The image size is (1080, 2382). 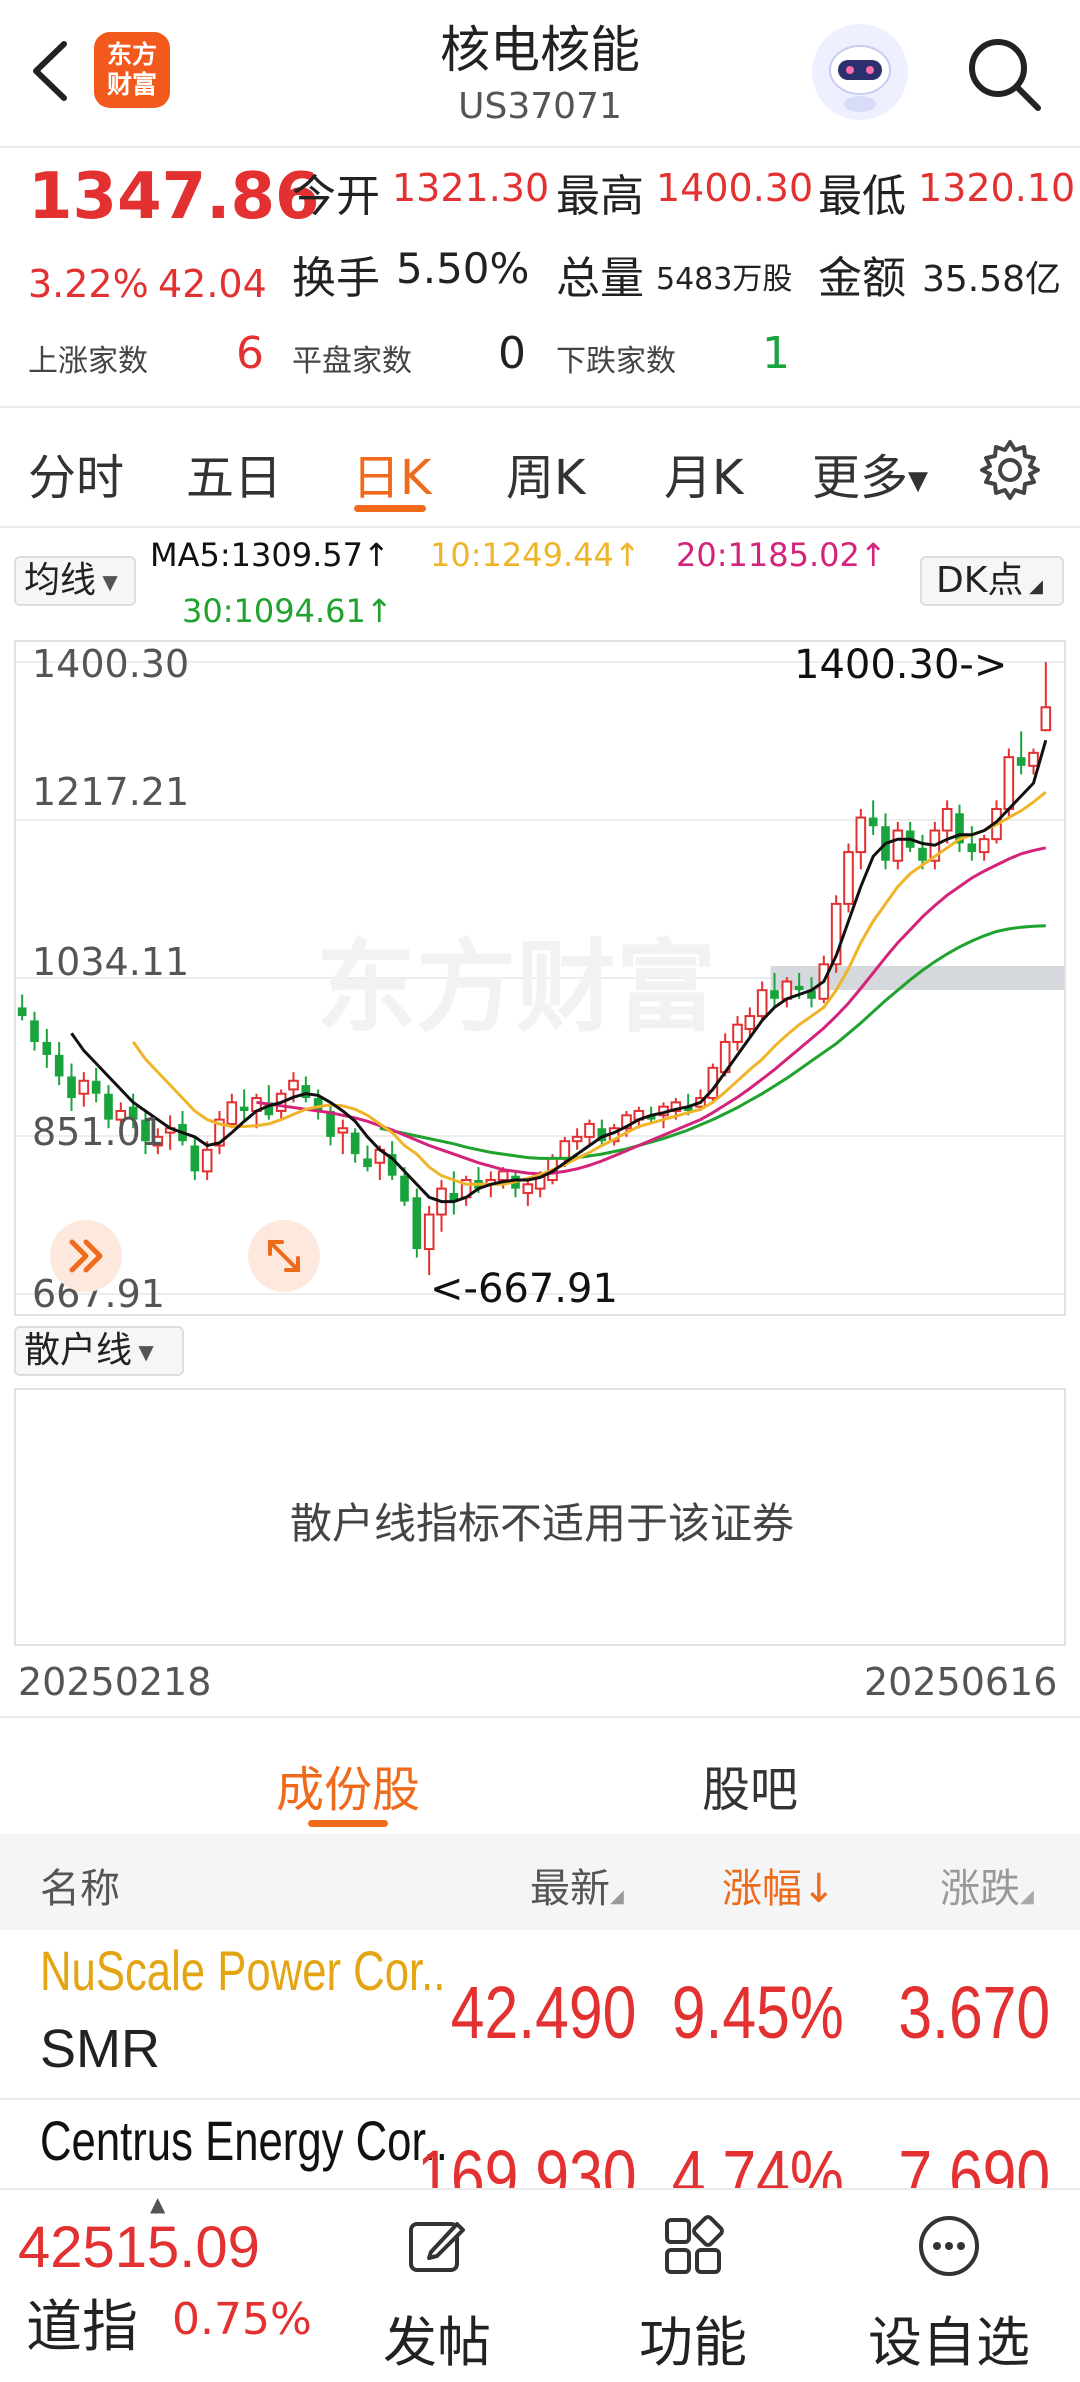 What do you see at coordinates (535, 555) in the screenshot?
I see `ma10-value: 10:1249.44↑` at bounding box center [535, 555].